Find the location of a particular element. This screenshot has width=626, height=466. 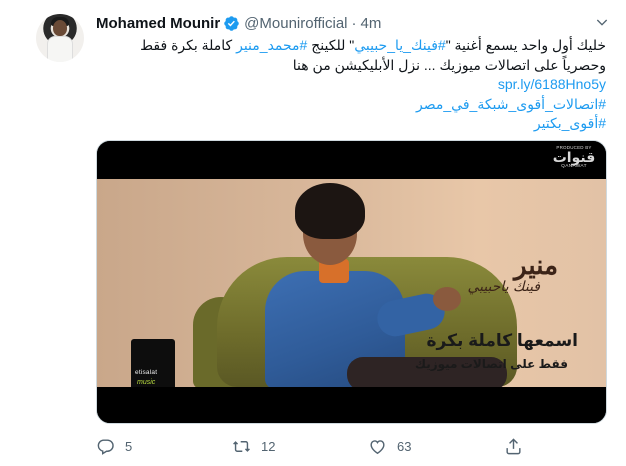

avatar is located at coordinates (60, 38).